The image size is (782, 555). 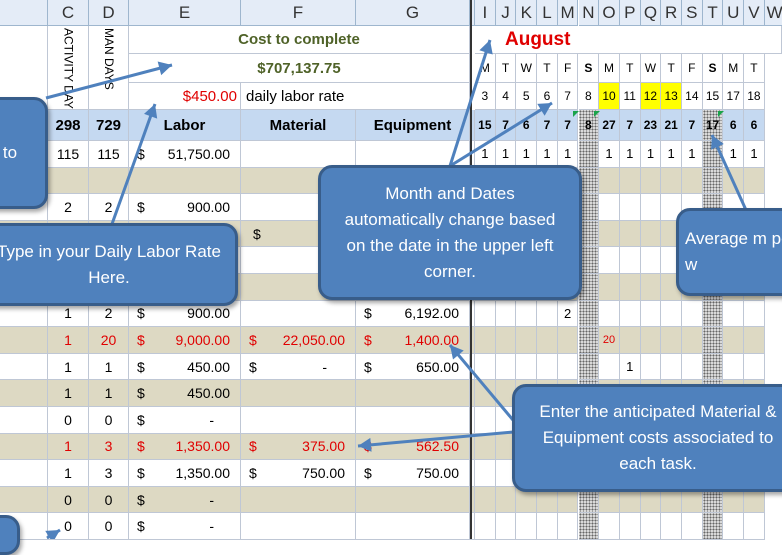 I want to click on material-cell: $ -, so click(x=298, y=367).